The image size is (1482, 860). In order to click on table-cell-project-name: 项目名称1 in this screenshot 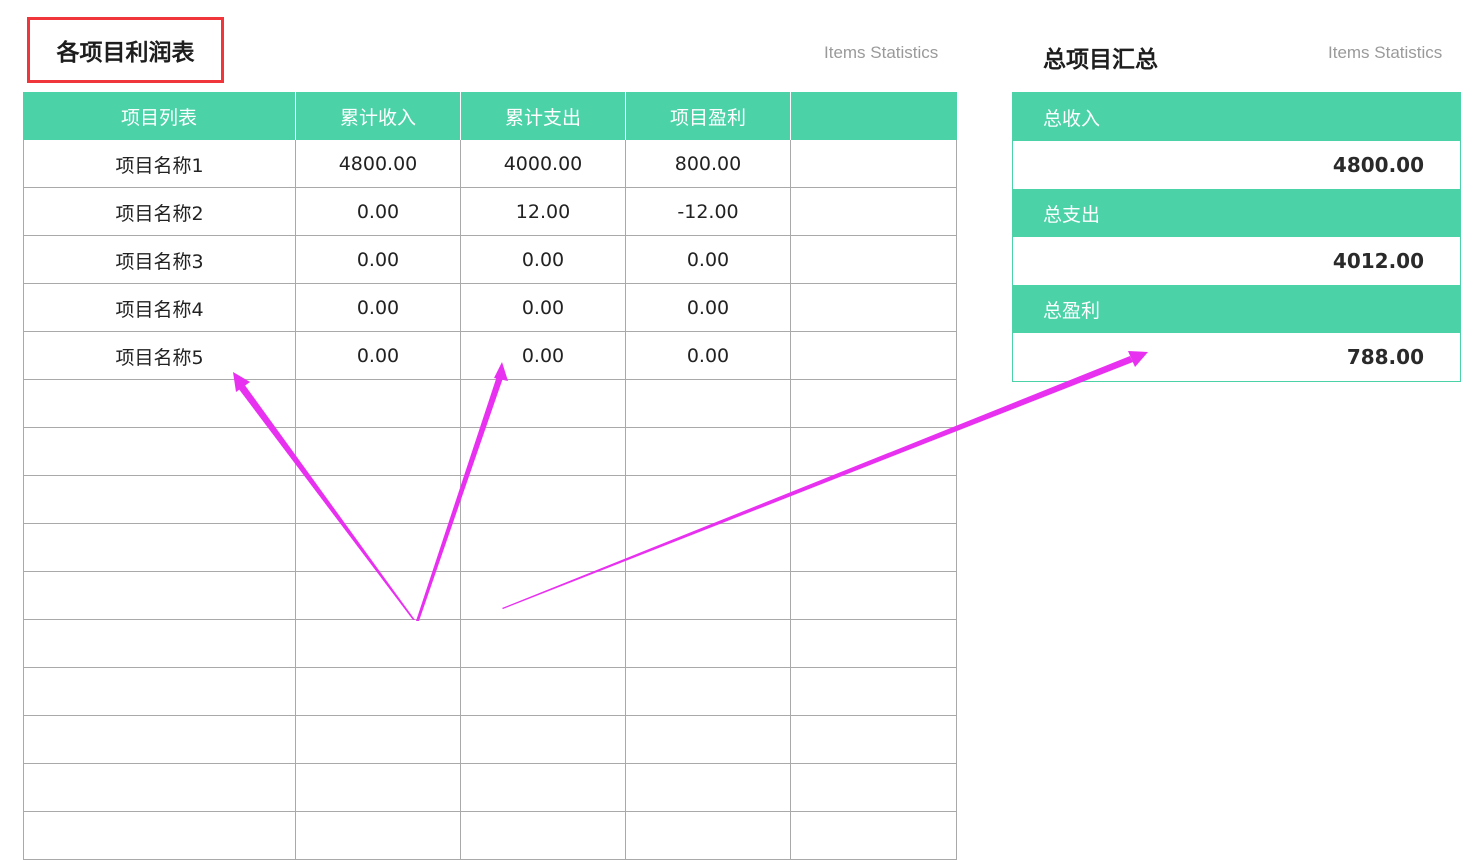, I will do `click(159, 164)`.